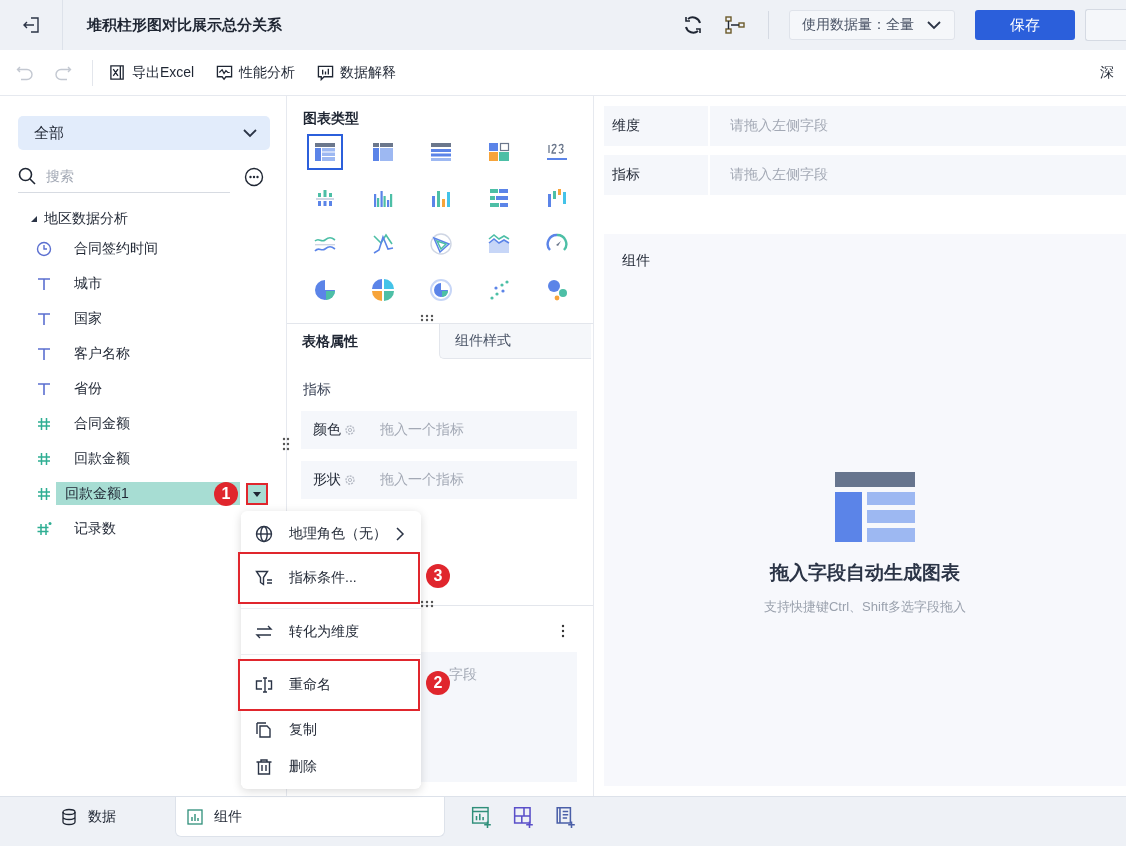 Image resolution: width=1126 pixels, height=846 pixels. Describe the element at coordinates (254, 176) in the screenshot. I see `more-icon` at that location.